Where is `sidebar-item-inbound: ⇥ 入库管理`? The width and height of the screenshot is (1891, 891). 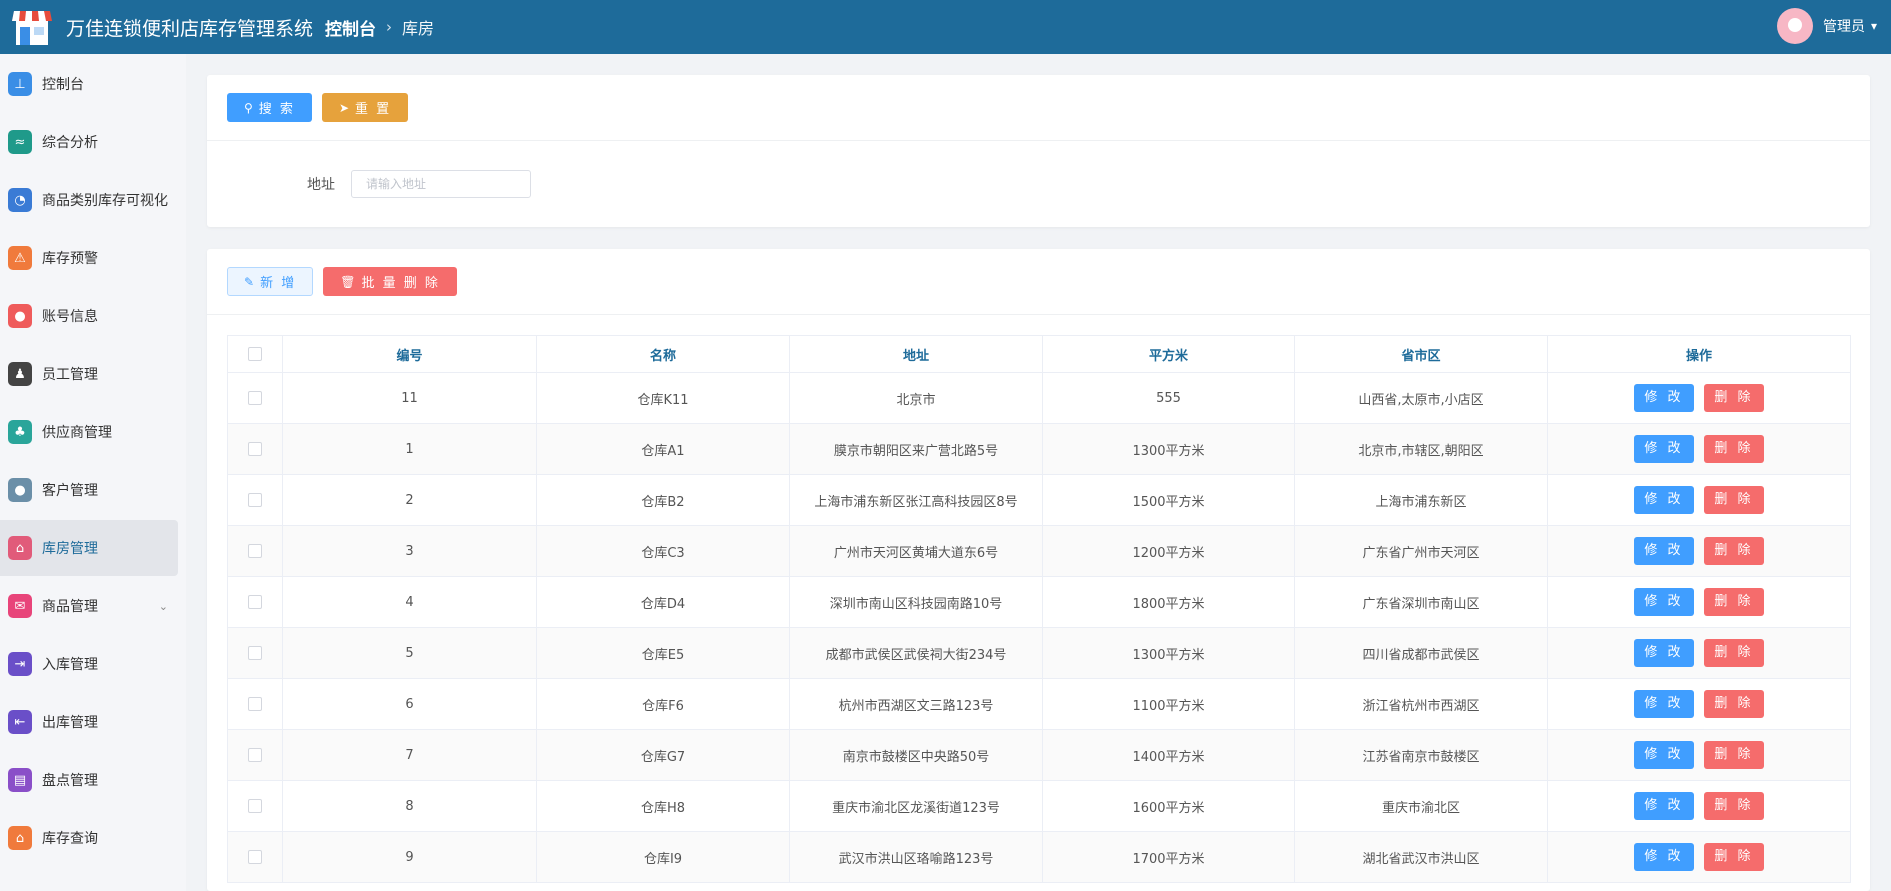
sidebar-item-inbound: ⇥ 入库管理 is located at coordinates (89, 664).